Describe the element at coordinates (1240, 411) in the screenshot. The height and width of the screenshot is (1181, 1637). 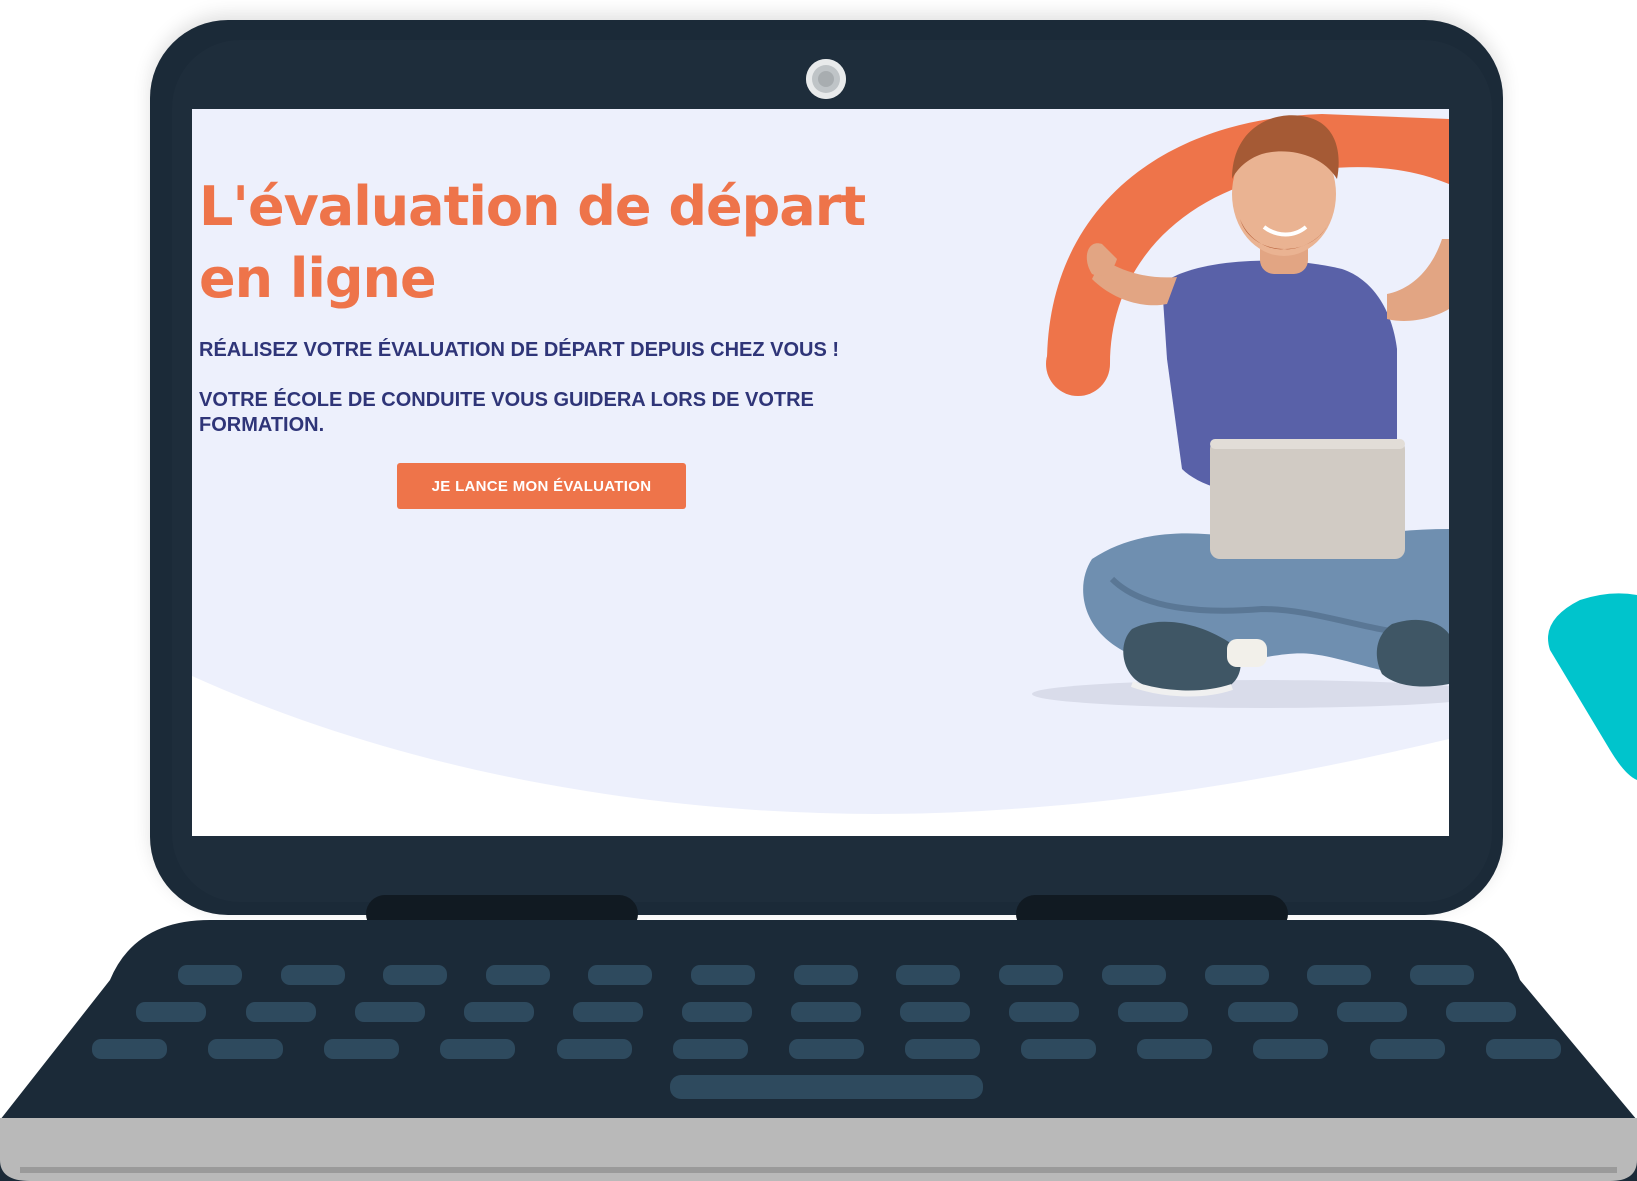
I see `hero-person-illustration` at that location.